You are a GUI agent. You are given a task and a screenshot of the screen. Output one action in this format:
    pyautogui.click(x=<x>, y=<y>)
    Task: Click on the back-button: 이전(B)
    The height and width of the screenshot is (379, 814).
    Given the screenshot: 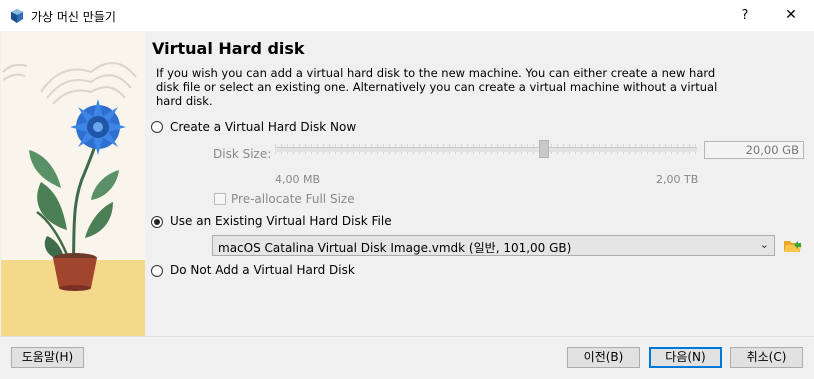 What is the action you would take?
    pyautogui.click(x=603, y=357)
    